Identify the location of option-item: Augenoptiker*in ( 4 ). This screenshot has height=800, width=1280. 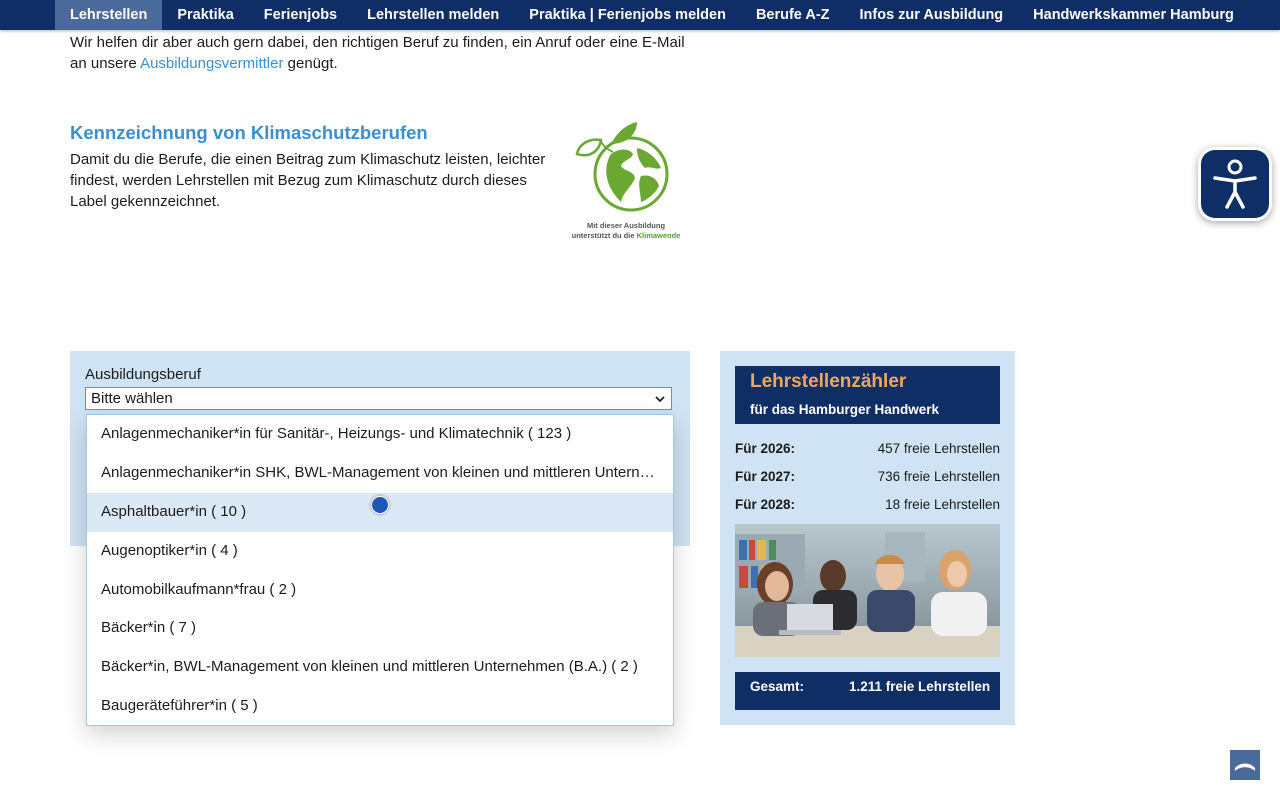
(380, 551).